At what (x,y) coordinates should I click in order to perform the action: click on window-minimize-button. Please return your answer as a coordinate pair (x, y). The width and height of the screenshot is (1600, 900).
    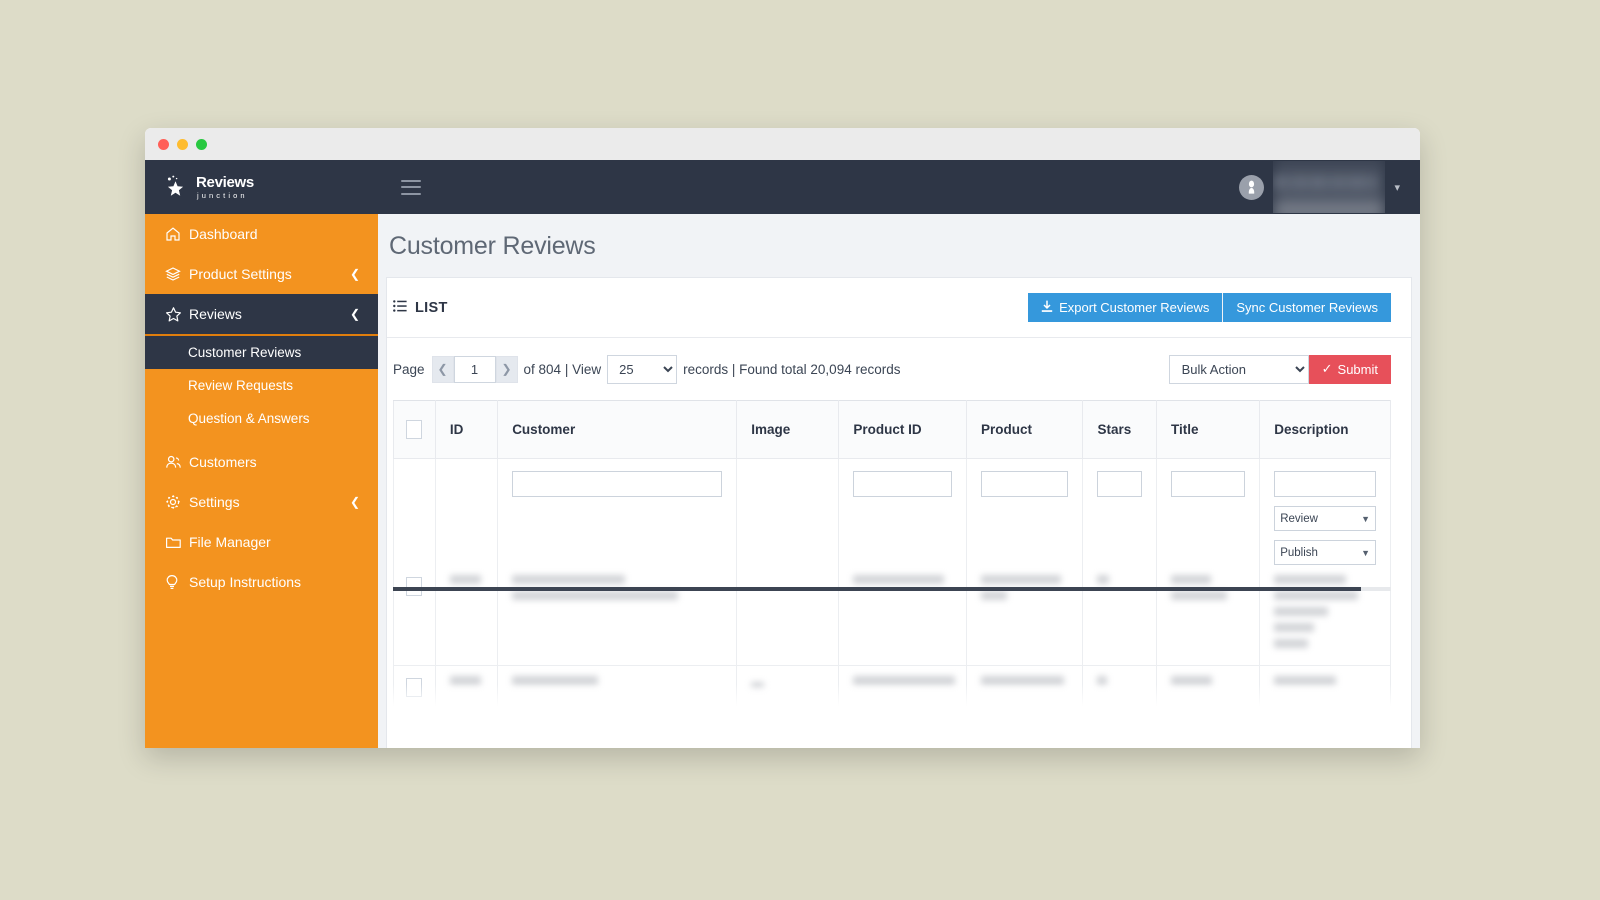
    Looking at the image, I should click on (182, 144).